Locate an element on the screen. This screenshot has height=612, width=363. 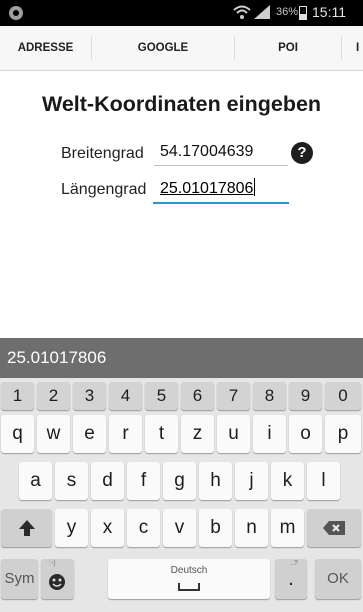
key-6: 6 is located at coordinates (197, 396).